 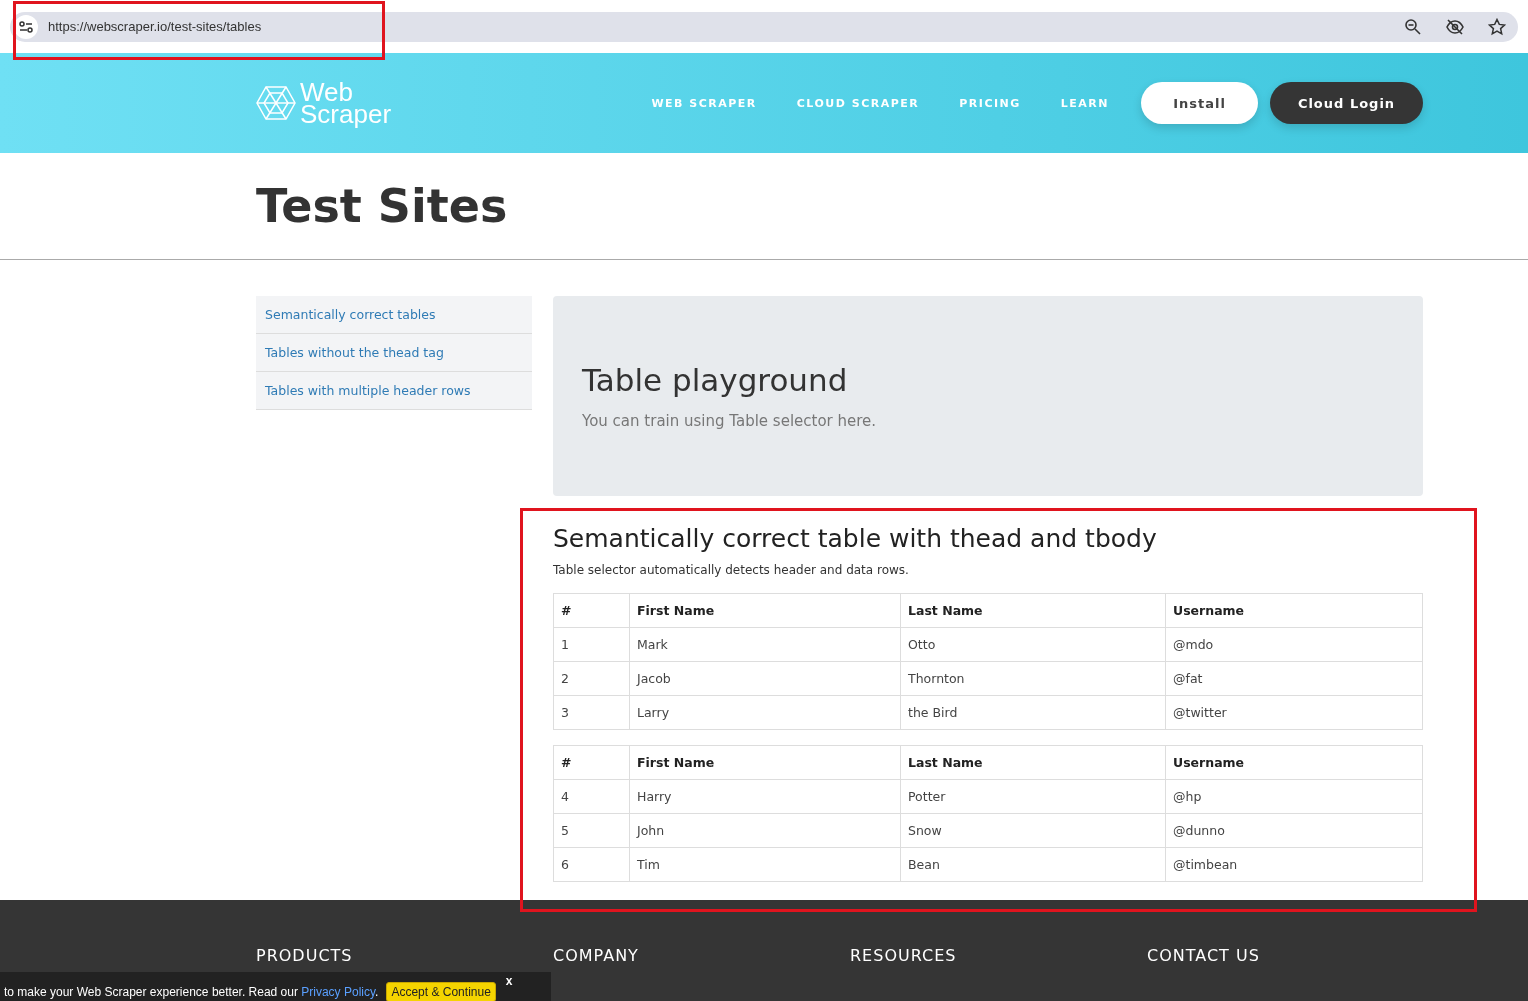 I want to click on footer-heading: RESOURCES, so click(x=904, y=956).